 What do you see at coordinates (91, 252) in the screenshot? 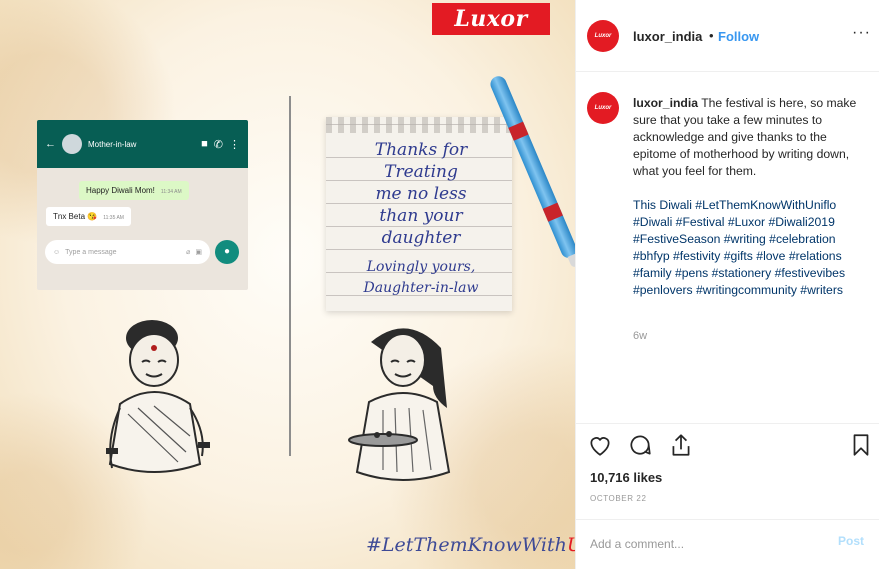
I see `chat-input-placeholder: Type a message` at bounding box center [91, 252].